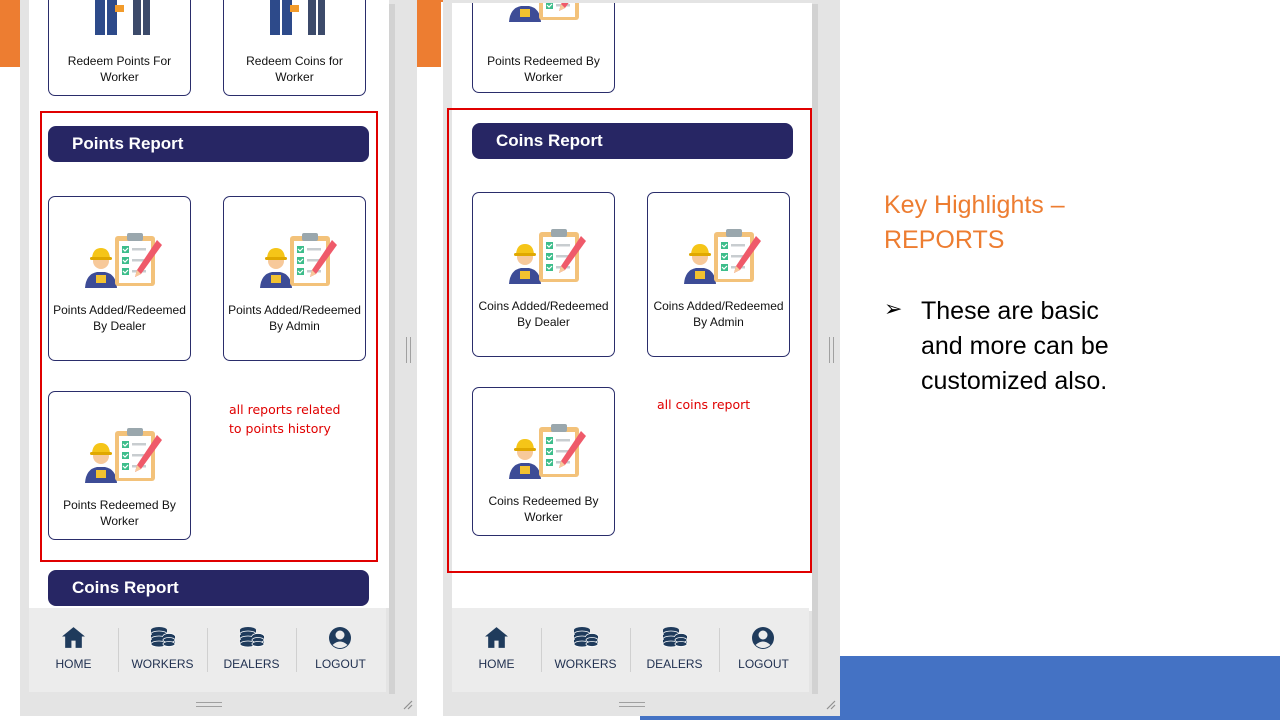 This screenshot has height=720, width=1280. I want to click on points-redeemed-by-worker-tile: Points Redeemed By Worker, so click(543, 48).